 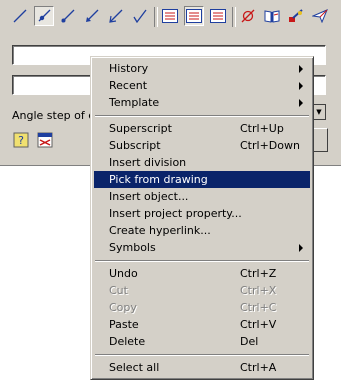 I want to click on leader-check-button, so click(x=140, y=16).